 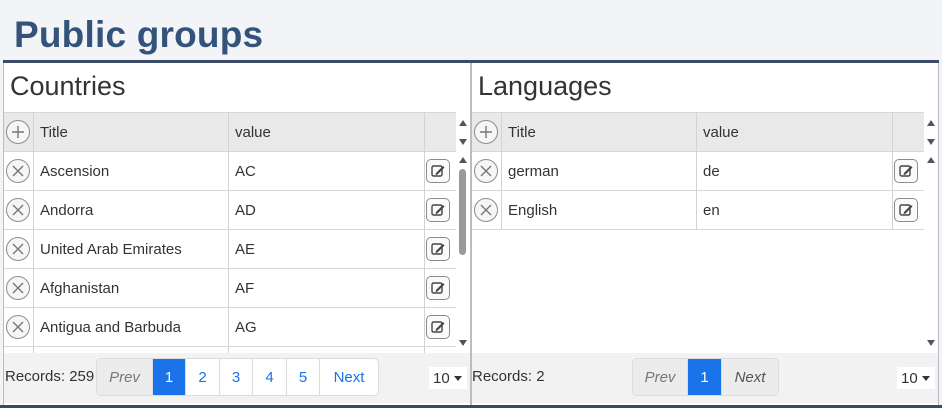 I want to click on languages-header-actions, so click(x=908, y=132).